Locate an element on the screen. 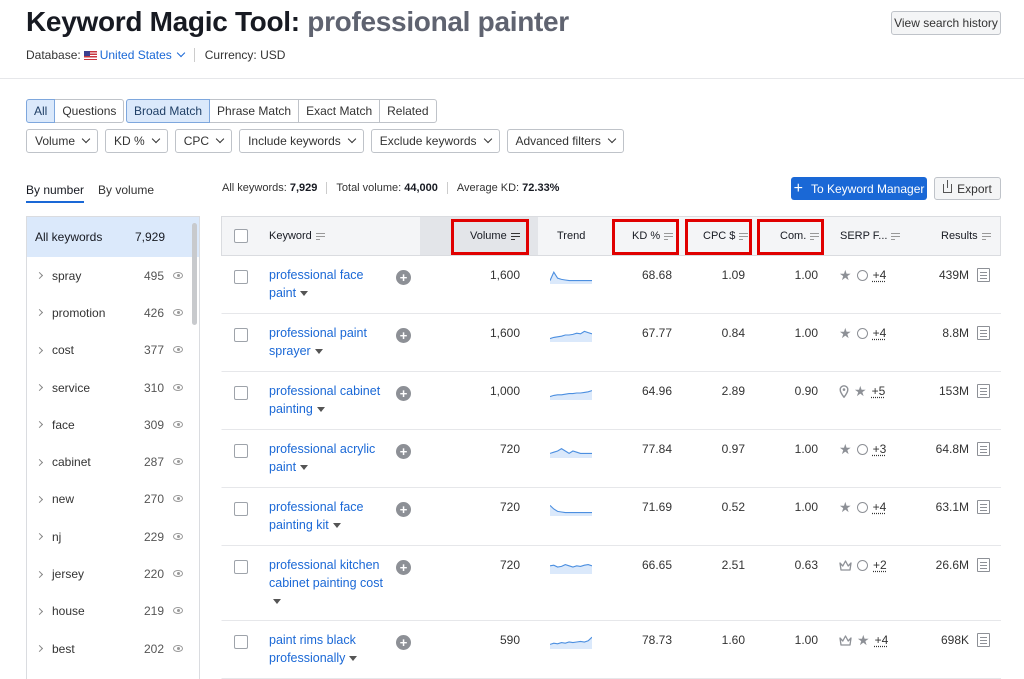  keyword-link: professional acrylic paint is located at coordinates (331, 458).